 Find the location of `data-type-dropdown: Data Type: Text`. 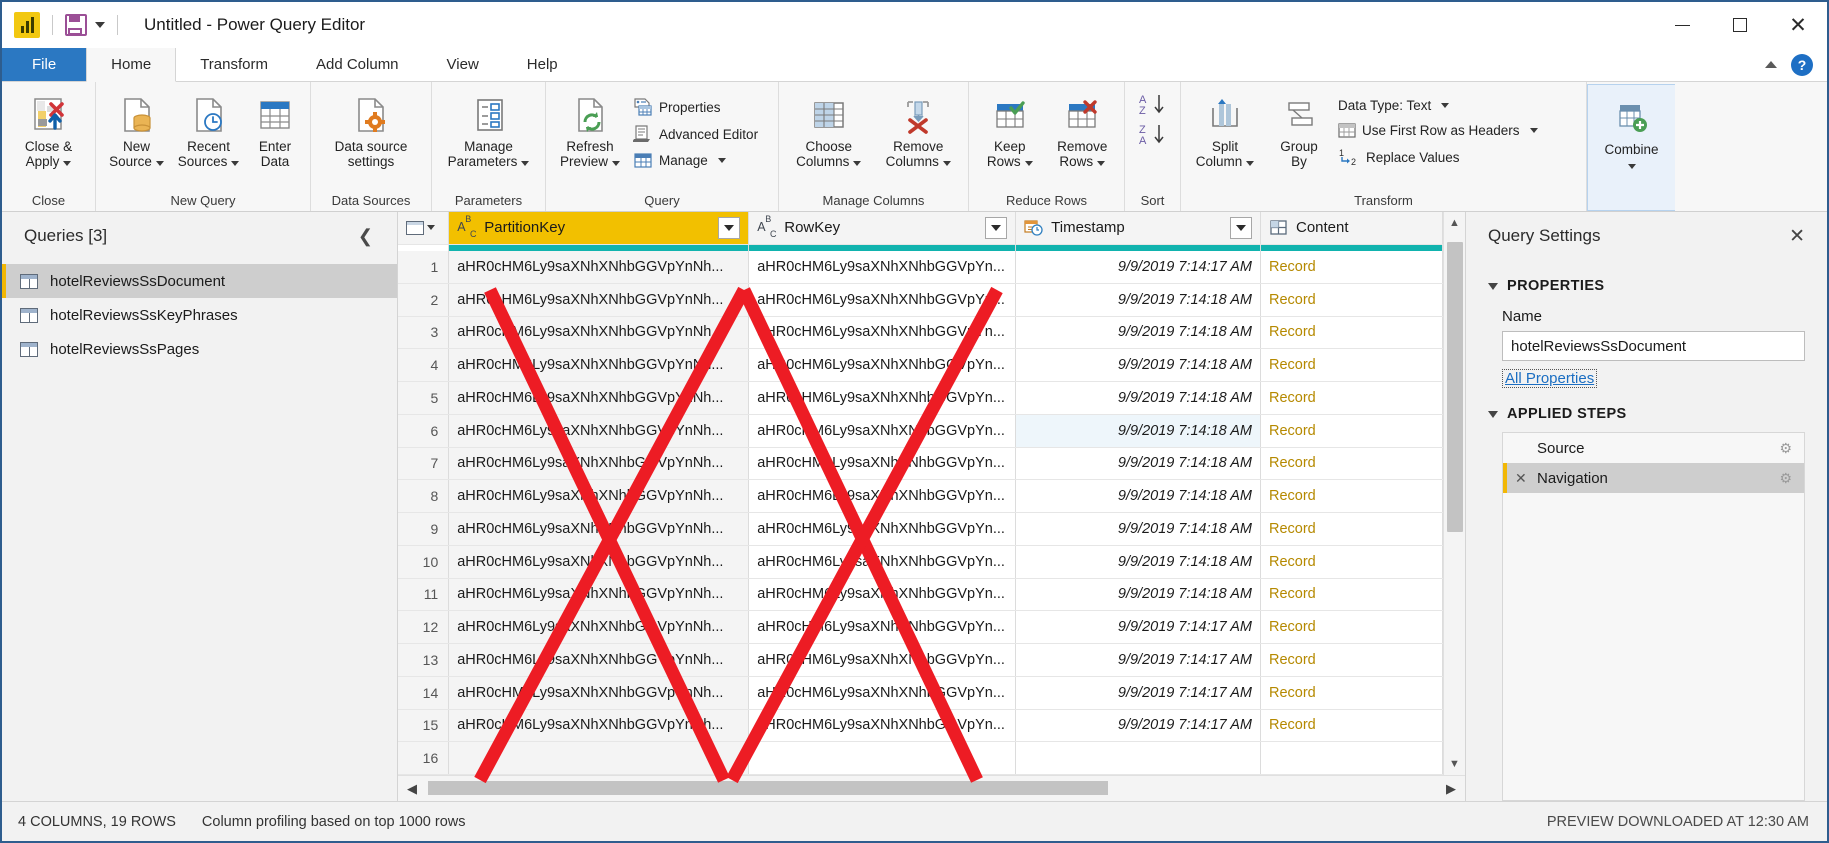

data-type-dropdown: Data Type: Text is located at coordinates (1440, 105).